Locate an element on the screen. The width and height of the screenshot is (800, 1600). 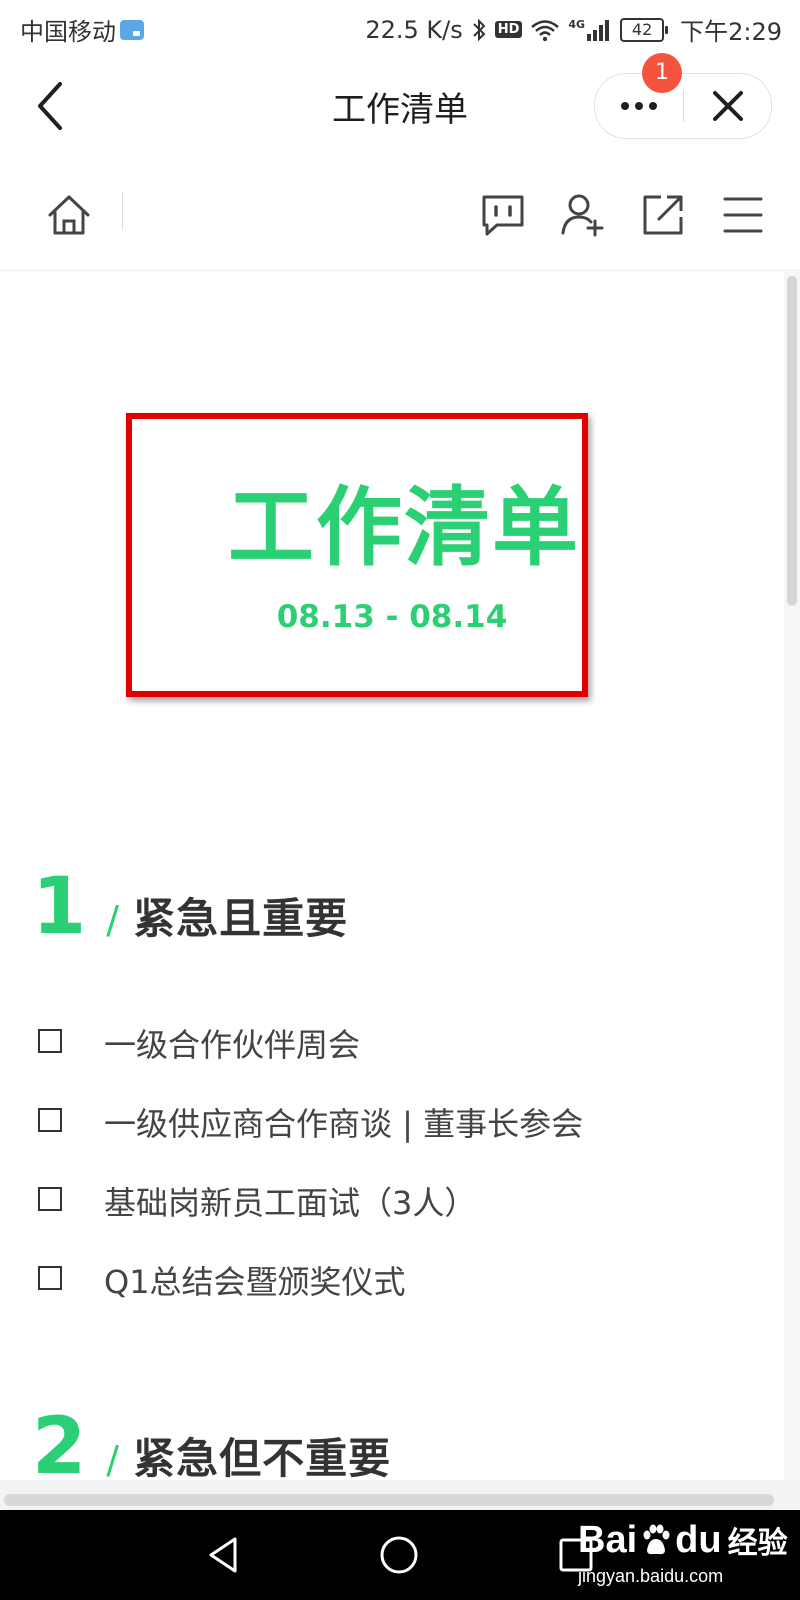
cell-signal: 4G is located at coordinates (590, 30).